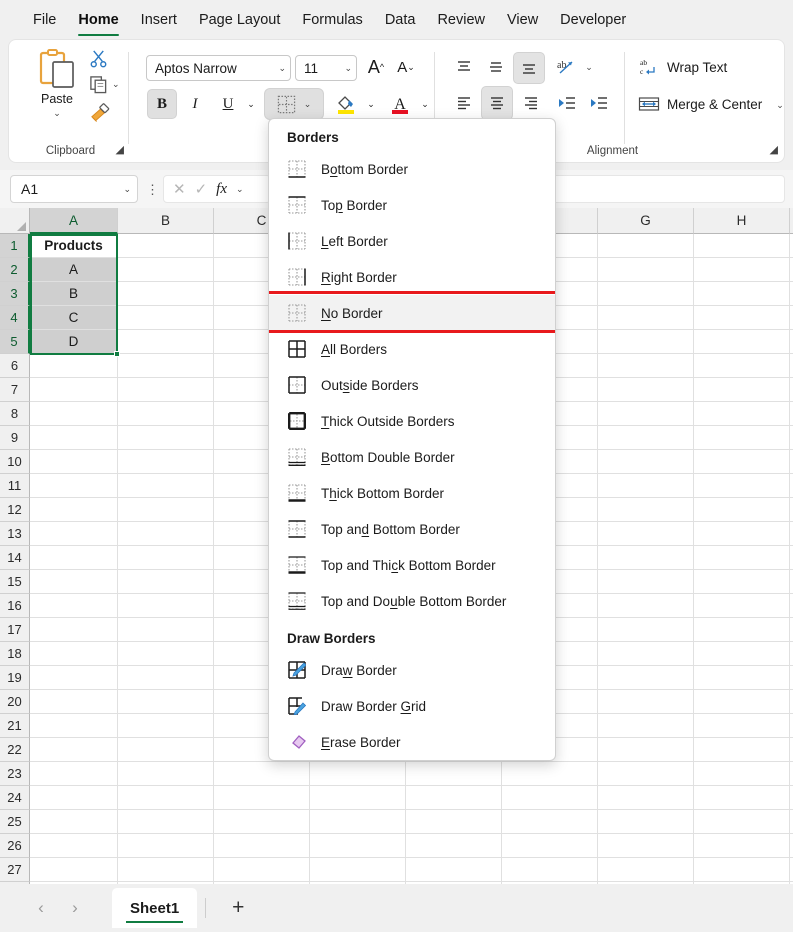  I want to click on menu-item-top-and-thick-bottom-border: Top and Thick Bottom Border, so click(412, 565).